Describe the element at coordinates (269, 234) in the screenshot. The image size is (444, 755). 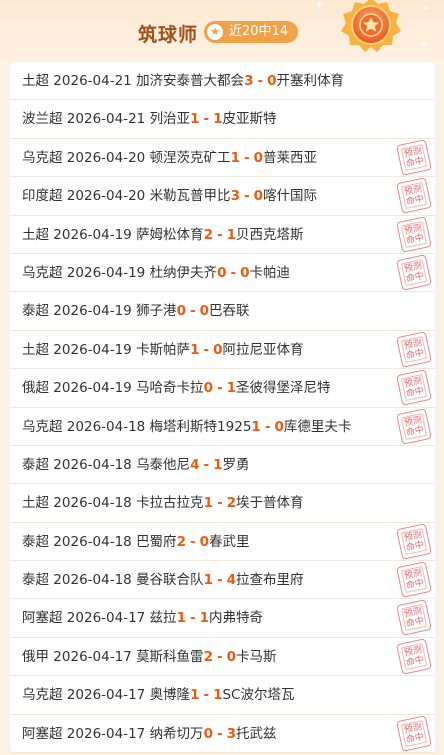
I see `match-away-team: 贝西克塔斯` at that location.